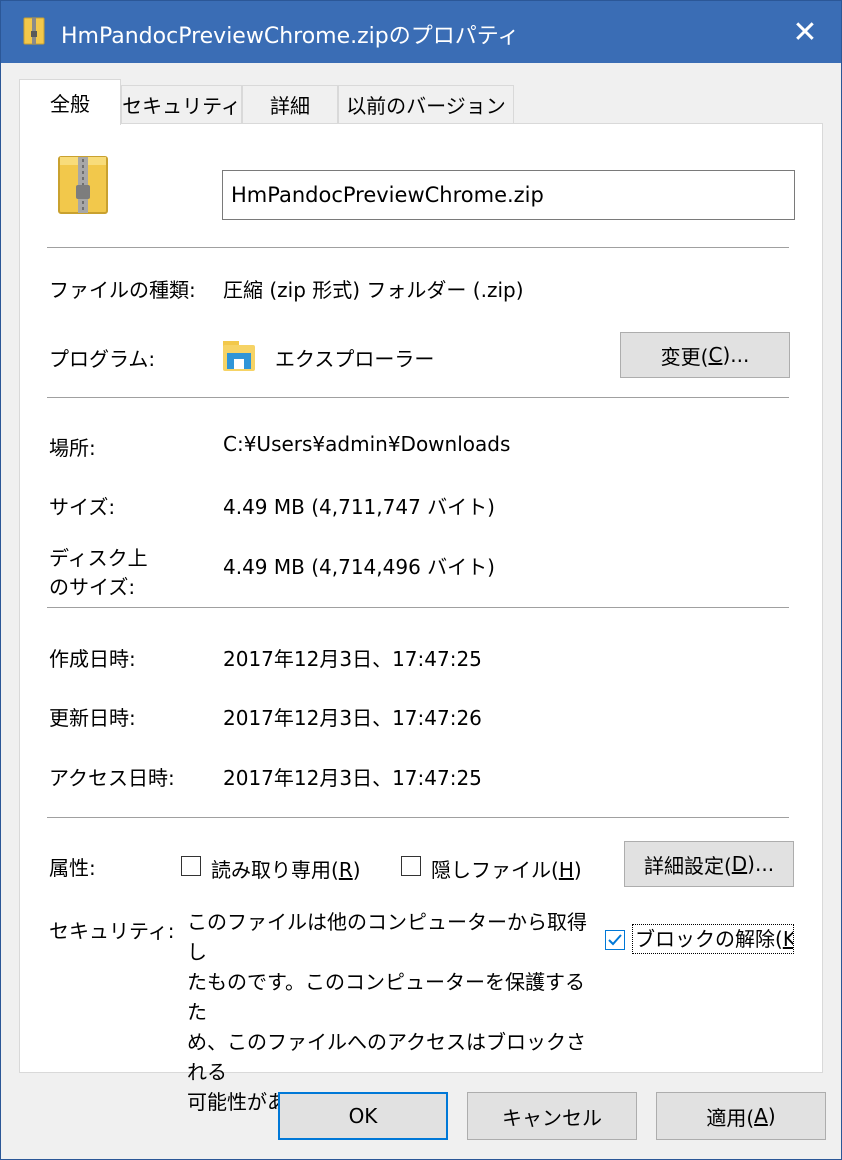 This screenshot has width=842, height=1160. I want to click on tab-security: セキュリティ, so click(181, 104).